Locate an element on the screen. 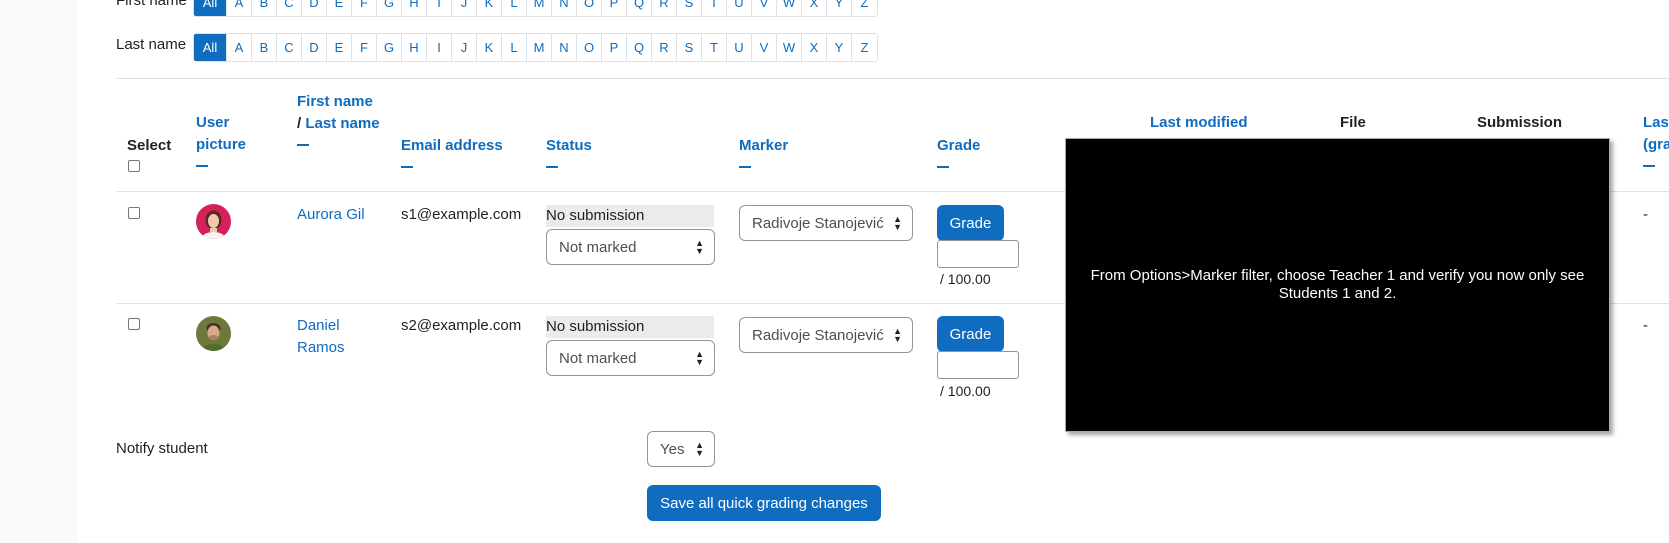 The image size is (1669, 543). first-name-initial-u: U is located at coordinates (739, 8).